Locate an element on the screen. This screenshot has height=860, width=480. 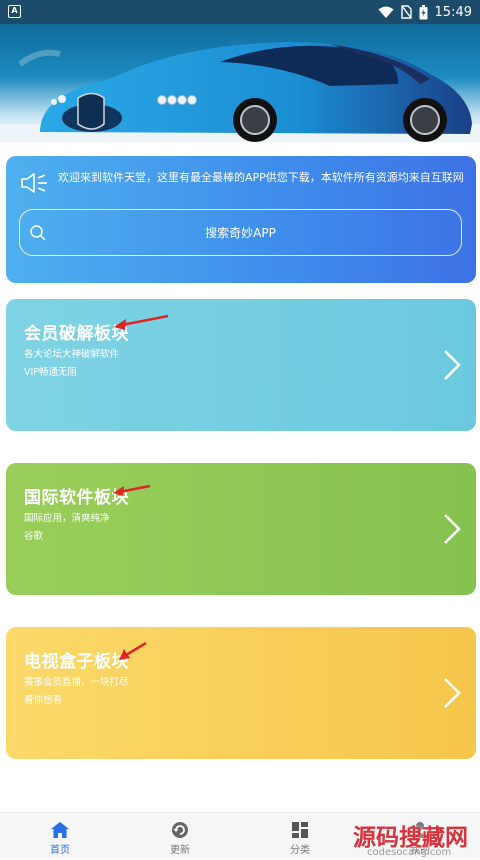
status-time: 15:49 is located at coordinates (453, 12).